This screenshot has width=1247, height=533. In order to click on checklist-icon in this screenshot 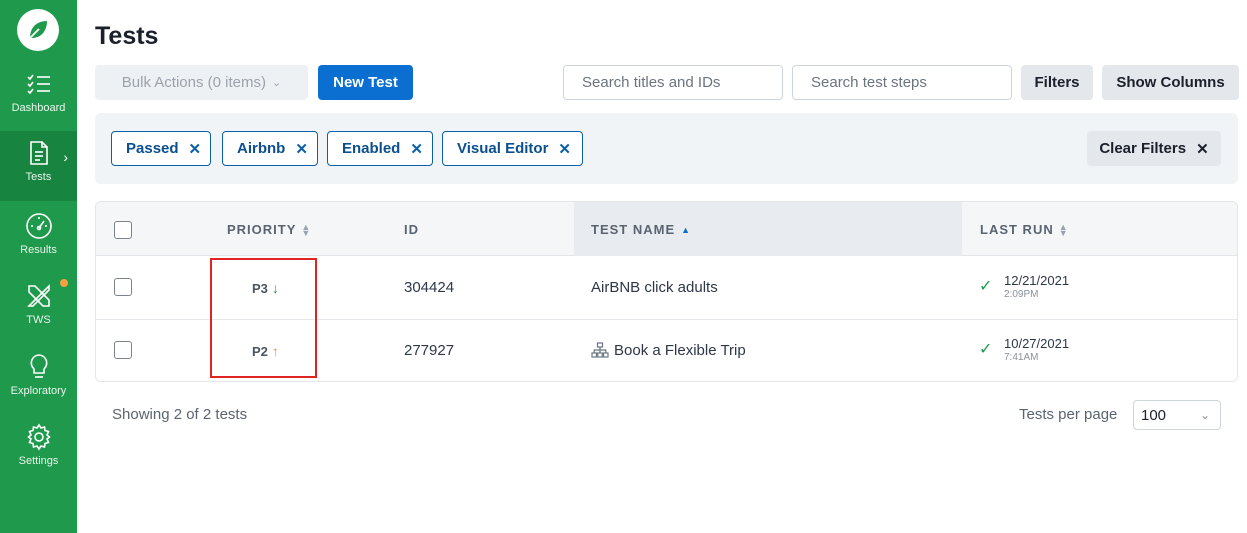, I will do `click(39, 84)`.